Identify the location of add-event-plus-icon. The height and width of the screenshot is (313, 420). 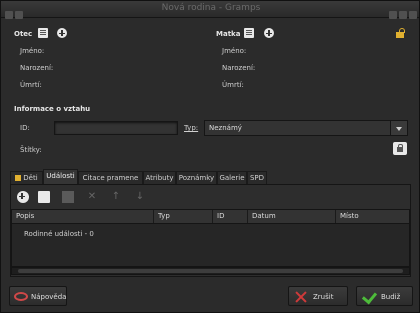
(23, 197).